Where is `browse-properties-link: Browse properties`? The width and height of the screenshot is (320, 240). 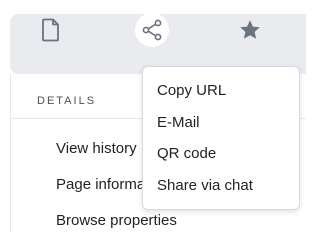 browse-properties-link: Browse properties is located at coordinates (116, 220).